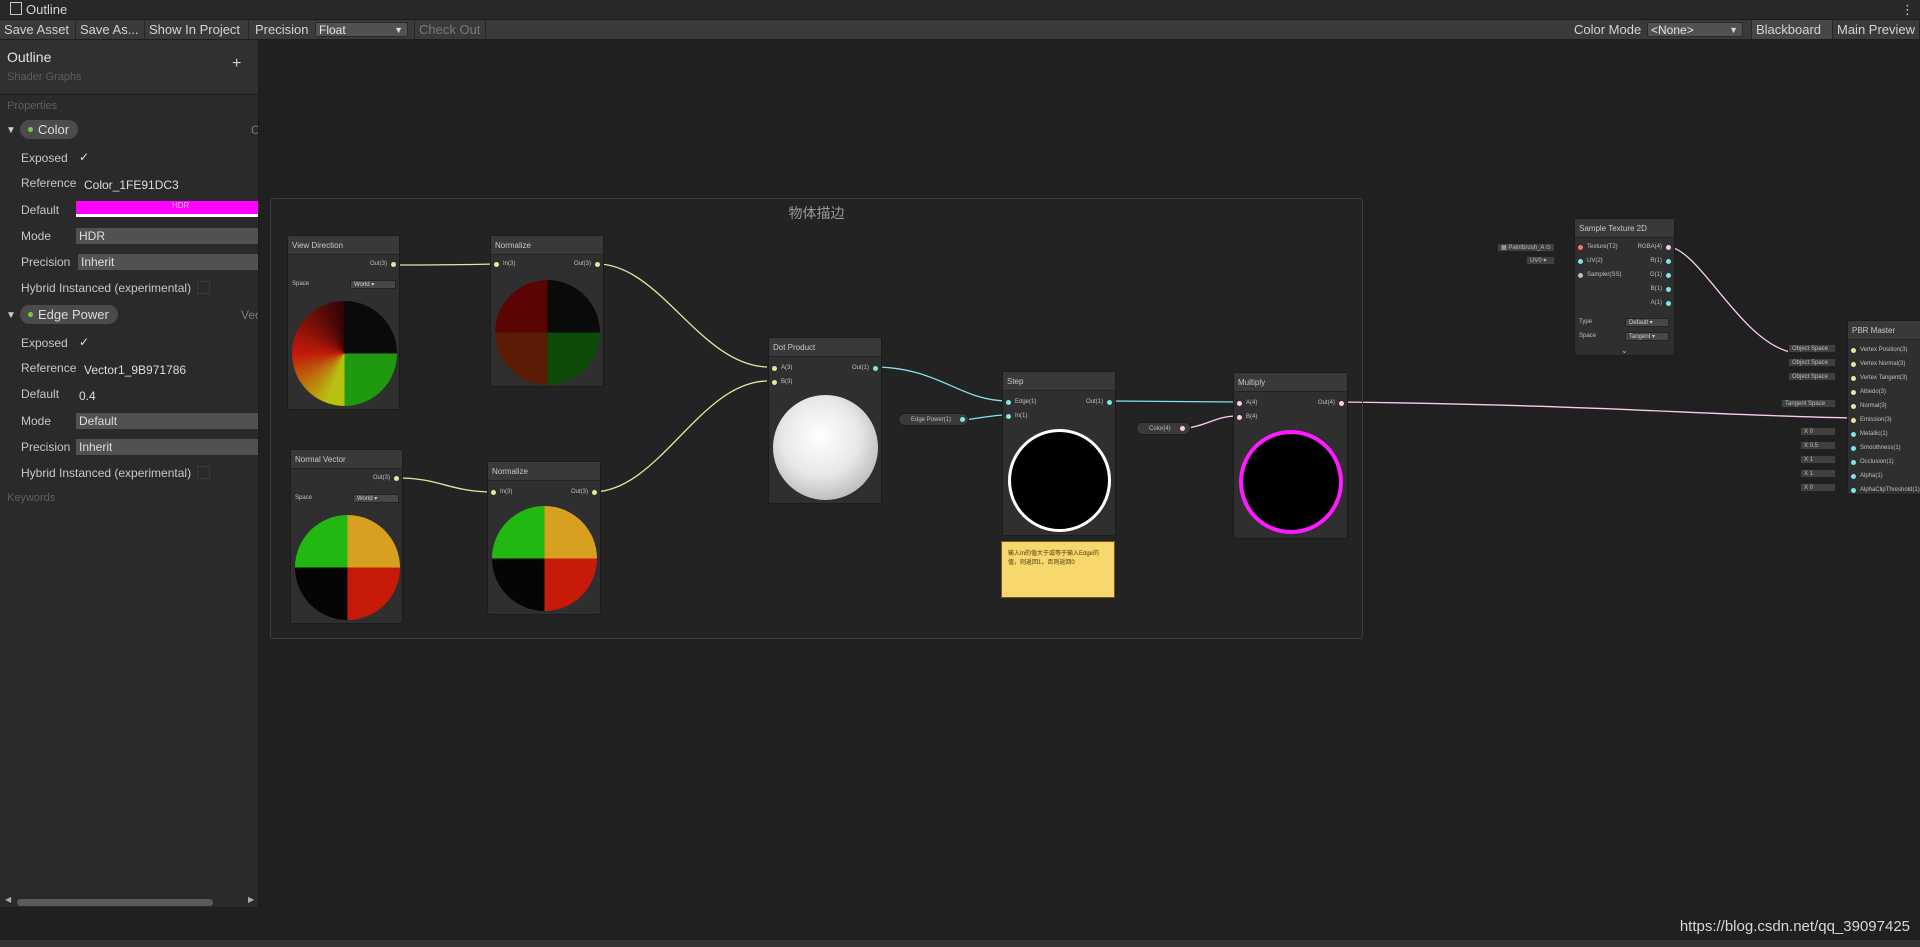  Describe the element at coordinates (1624, 228) in the screenshot. I see `node-title: Sample Texture 2D` at that location.